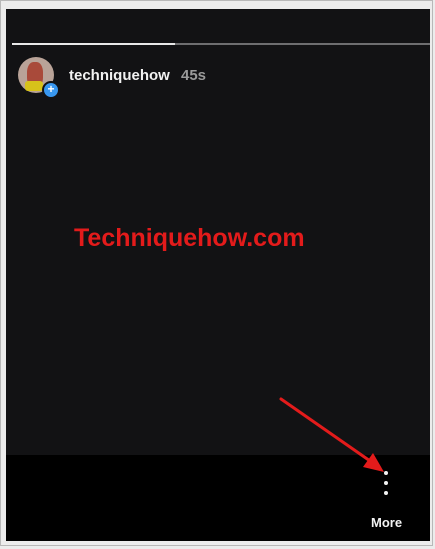  Describe the element at coordinates (331, 434) in the screenshot. I see `annotation-arrow-icon` at that location.